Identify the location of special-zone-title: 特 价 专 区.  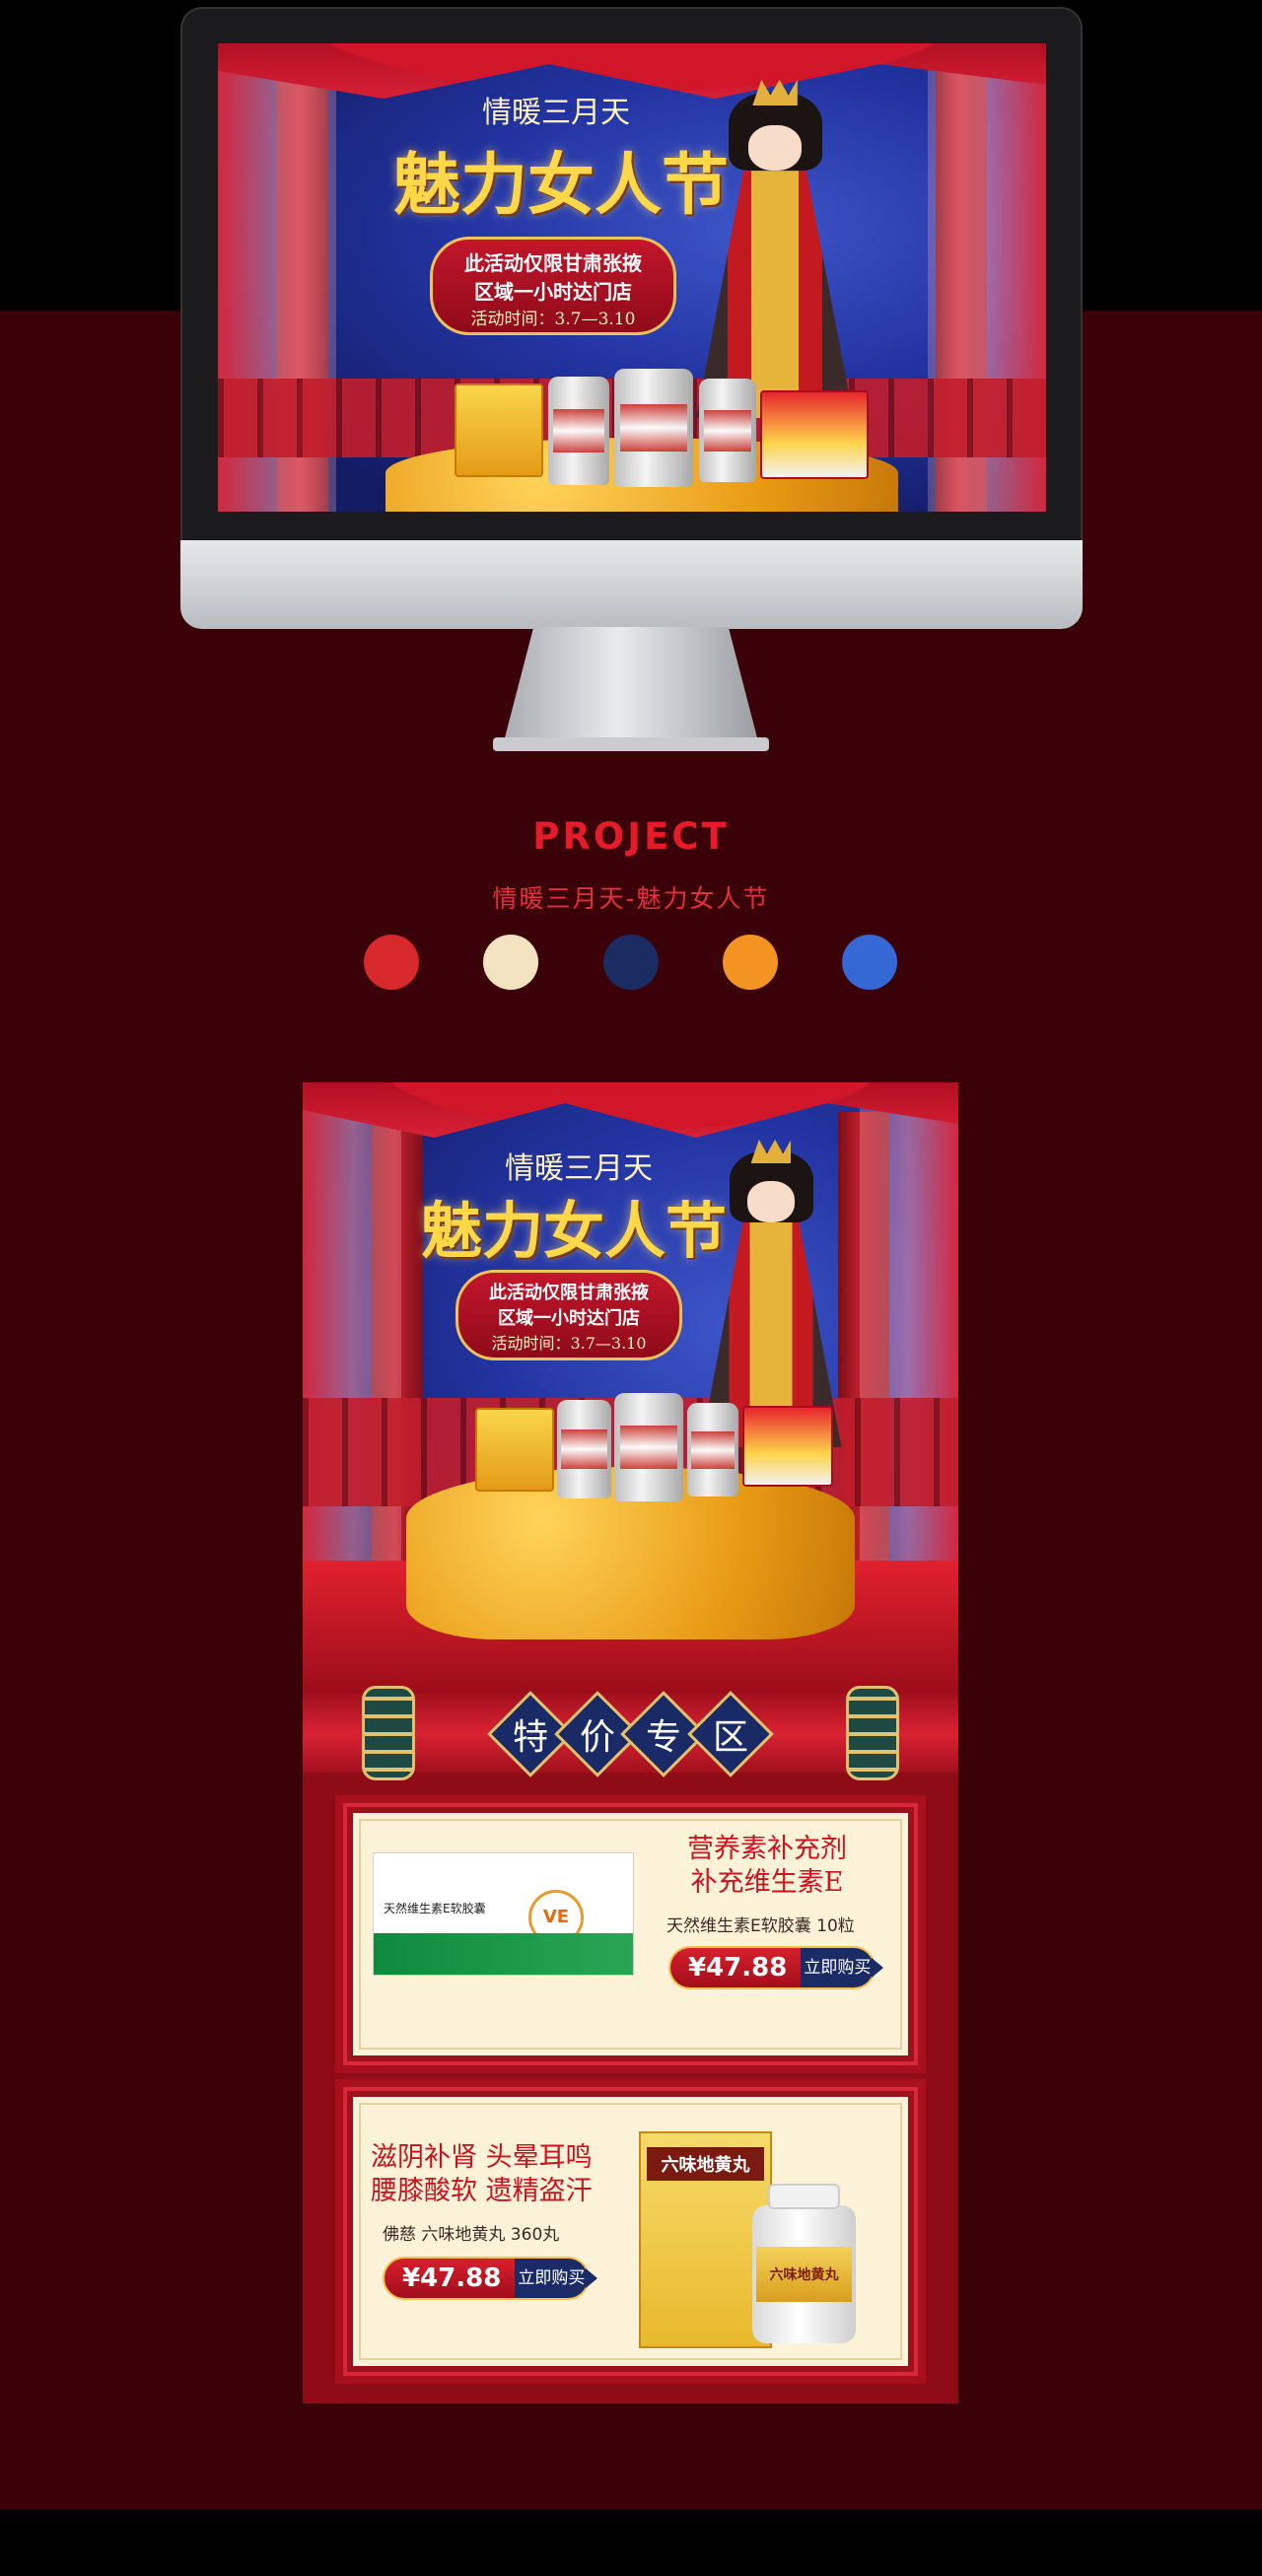
(630, 1734).